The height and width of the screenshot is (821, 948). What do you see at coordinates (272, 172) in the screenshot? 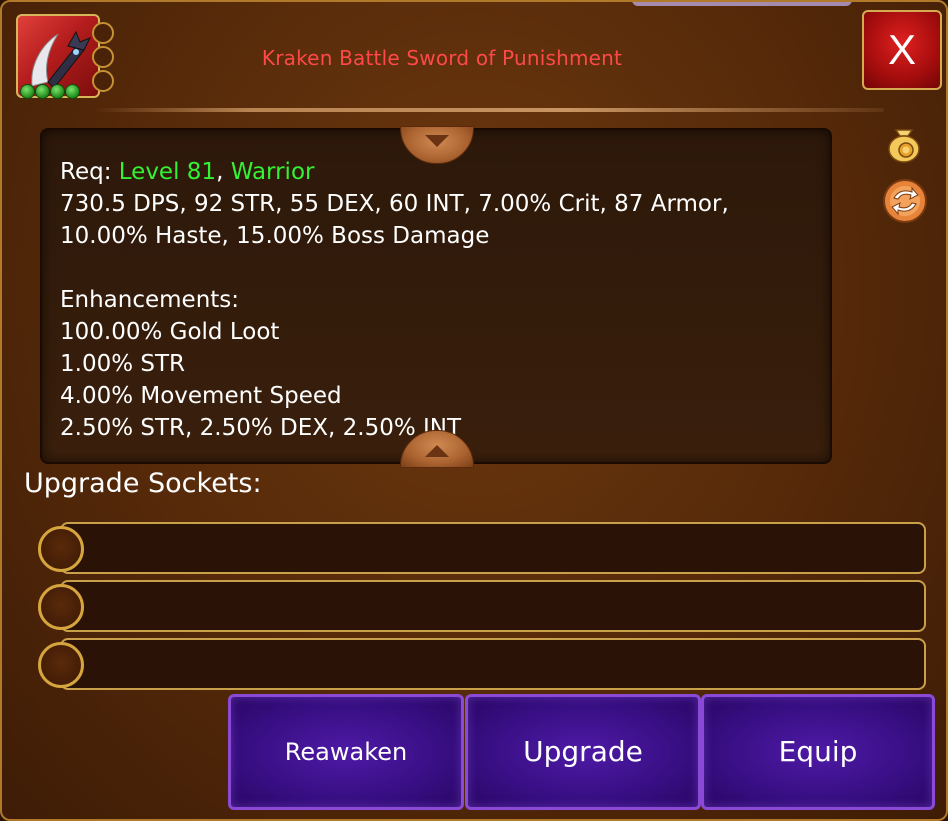
I see `required-class: Warrior` at bounding box center [272, 172].